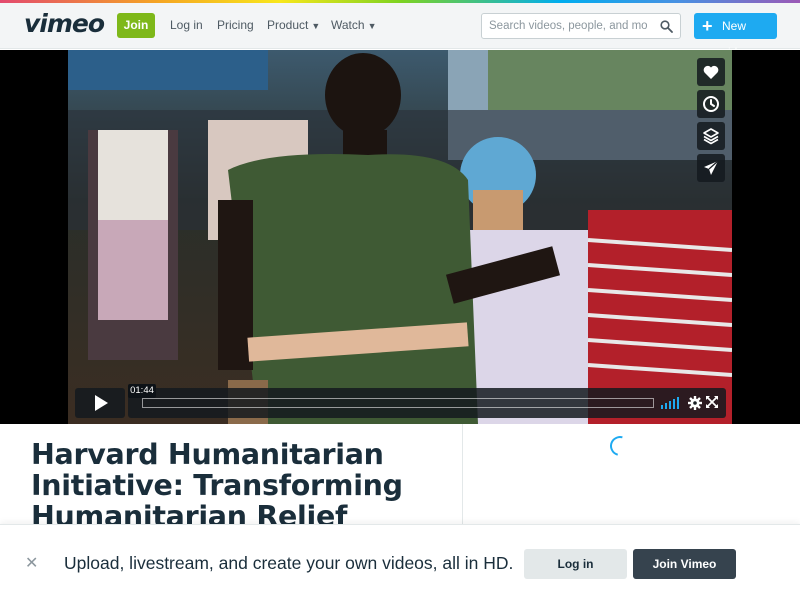 Image resolution: width=800 pixels, height=600 pixels. I want to click on control-bar, so click(427, 403).